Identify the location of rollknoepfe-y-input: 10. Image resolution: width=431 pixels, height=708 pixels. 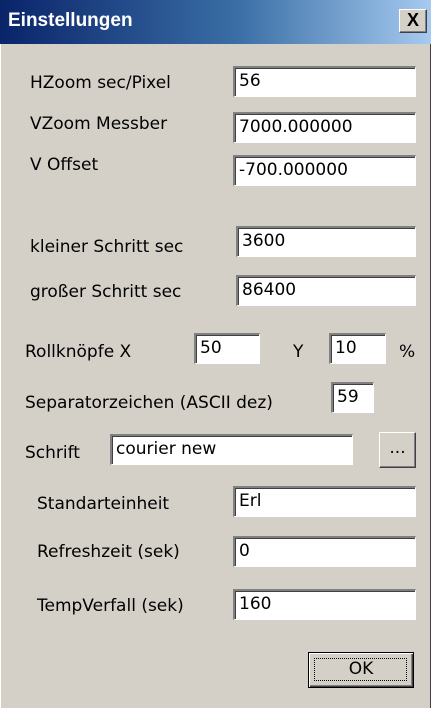
(357, 348).